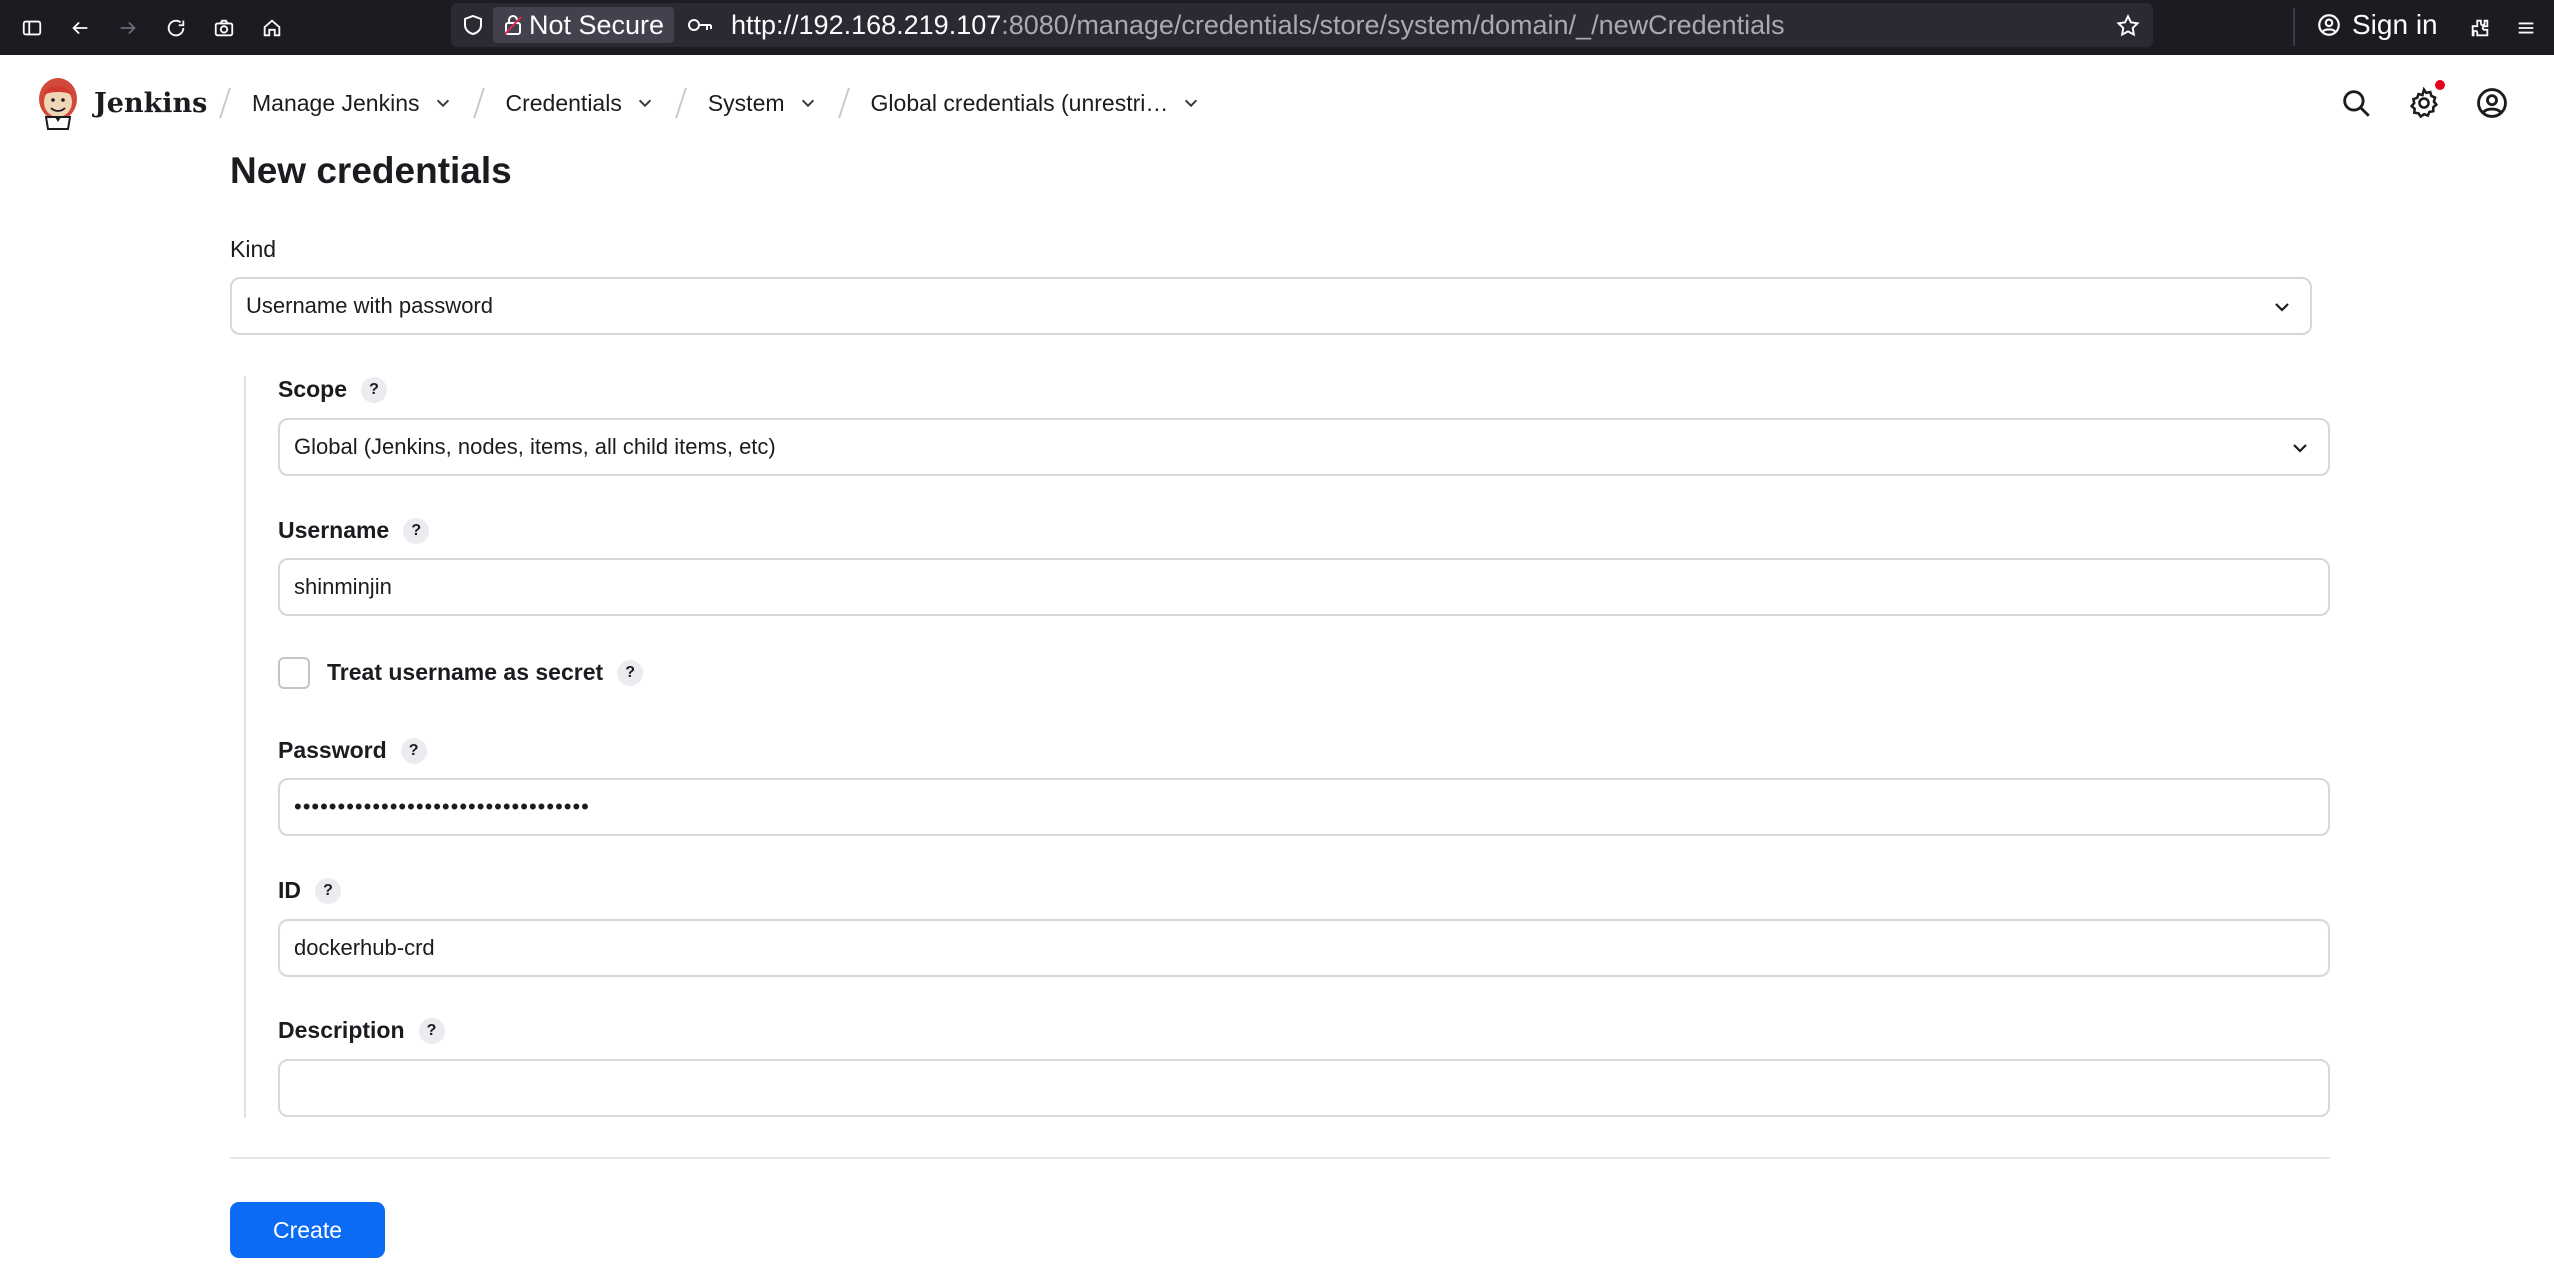 This screenshot has height=1280, width=2554. I want to click on bookmark-star-icon, so click(2128, 26).